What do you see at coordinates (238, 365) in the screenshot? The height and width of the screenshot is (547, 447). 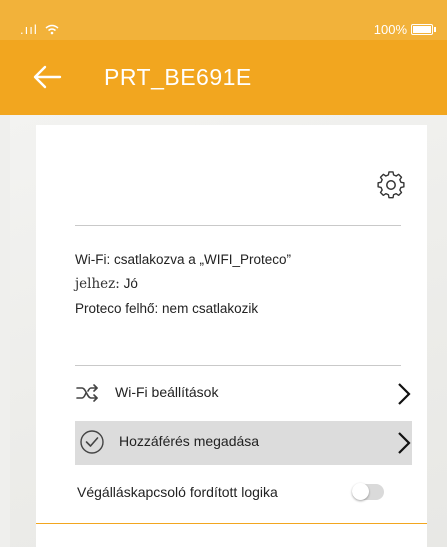 I see `middle-divider` at bounding box center [238, 365].